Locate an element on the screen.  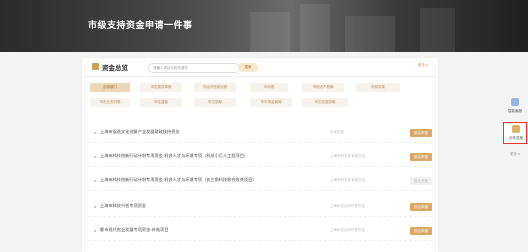
category-tab: 市文化旅游局 is located at coordinates (325, 102).